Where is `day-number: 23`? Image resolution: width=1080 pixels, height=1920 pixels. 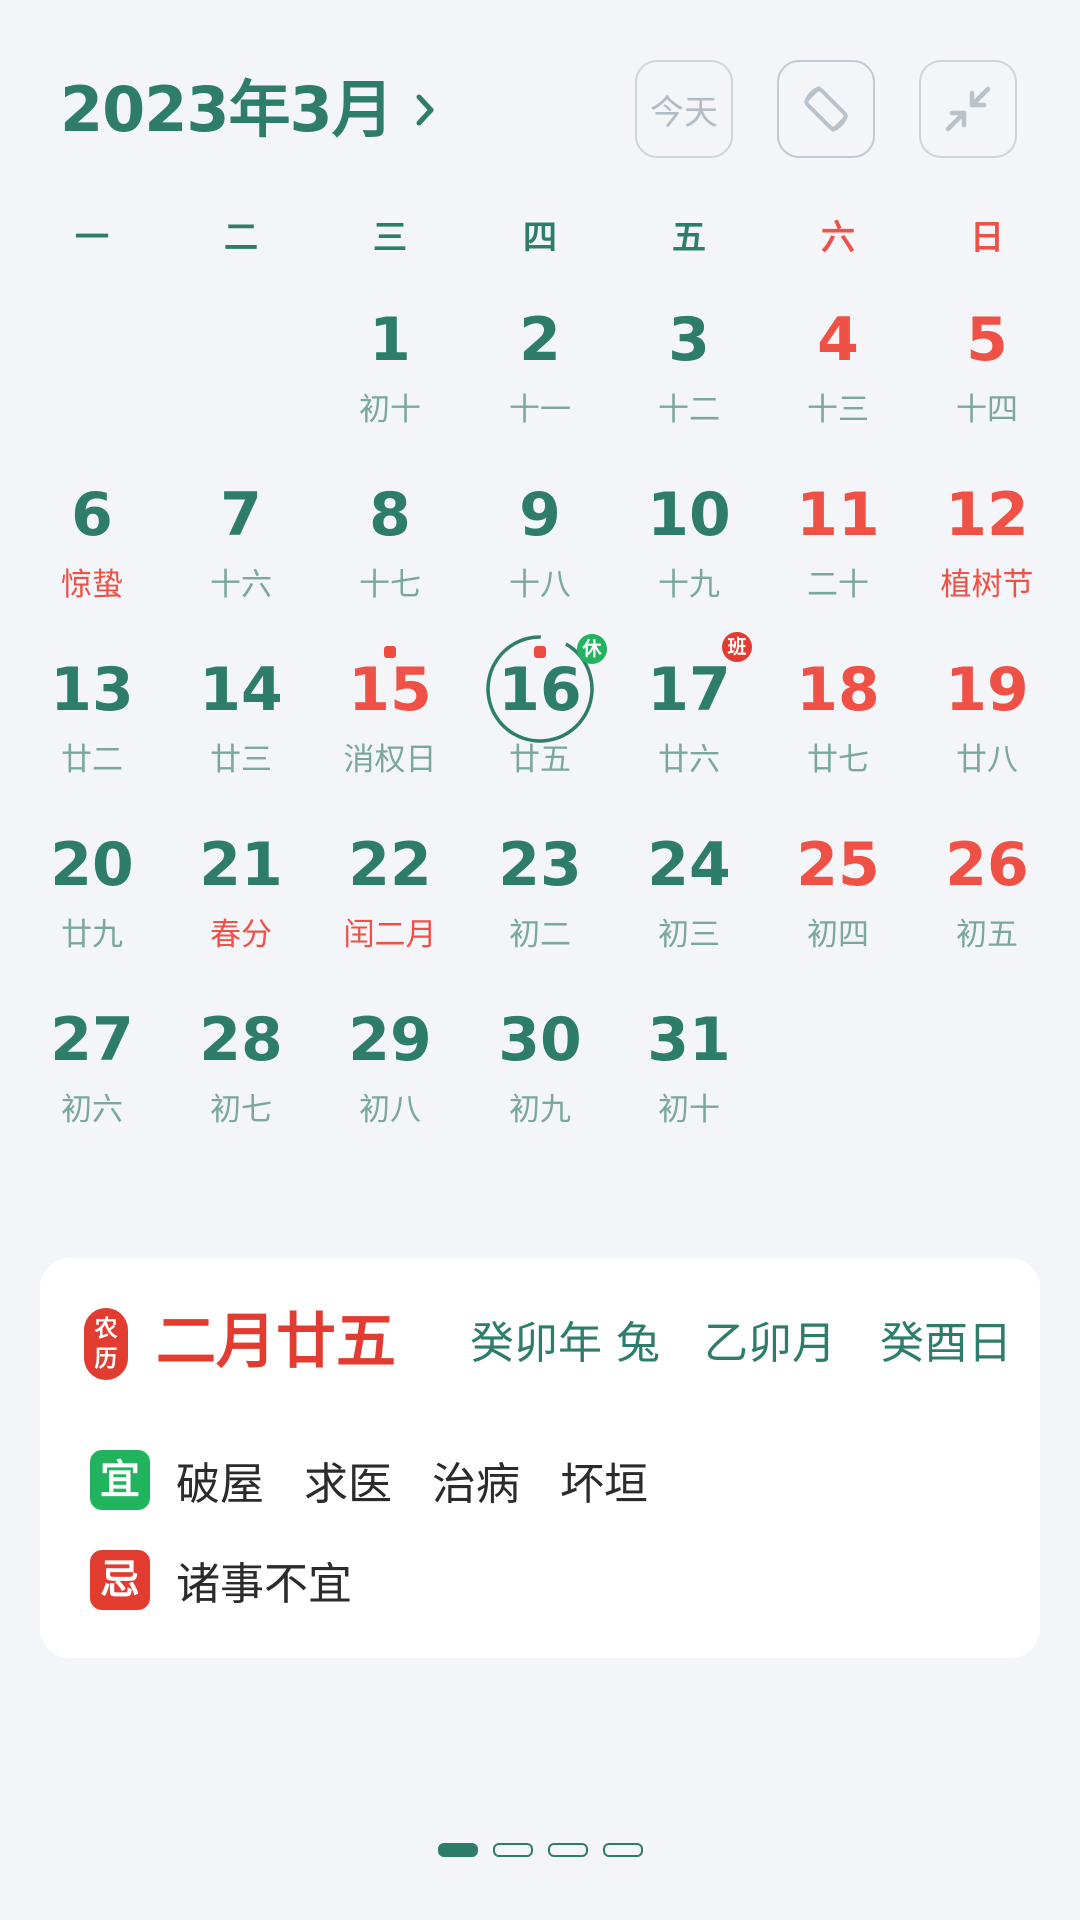
day-number: 23 is located at coordinates (540, 865).